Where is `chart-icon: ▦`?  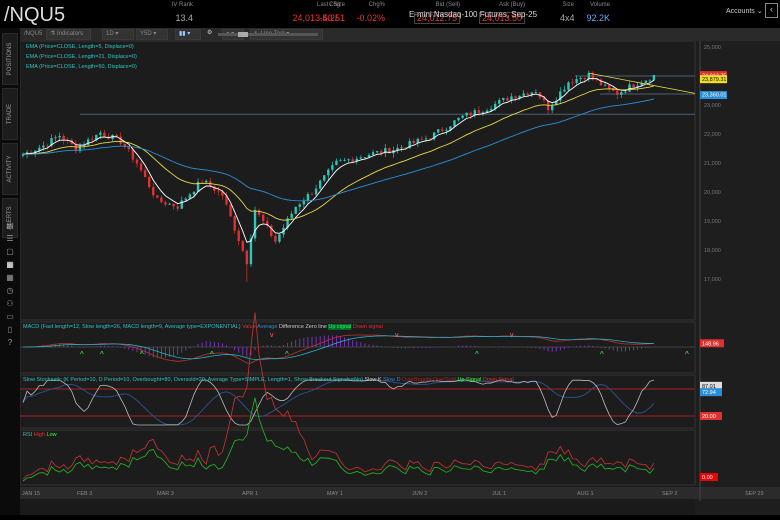
chart-icon: ▦ is located at coordinates (10, 264).